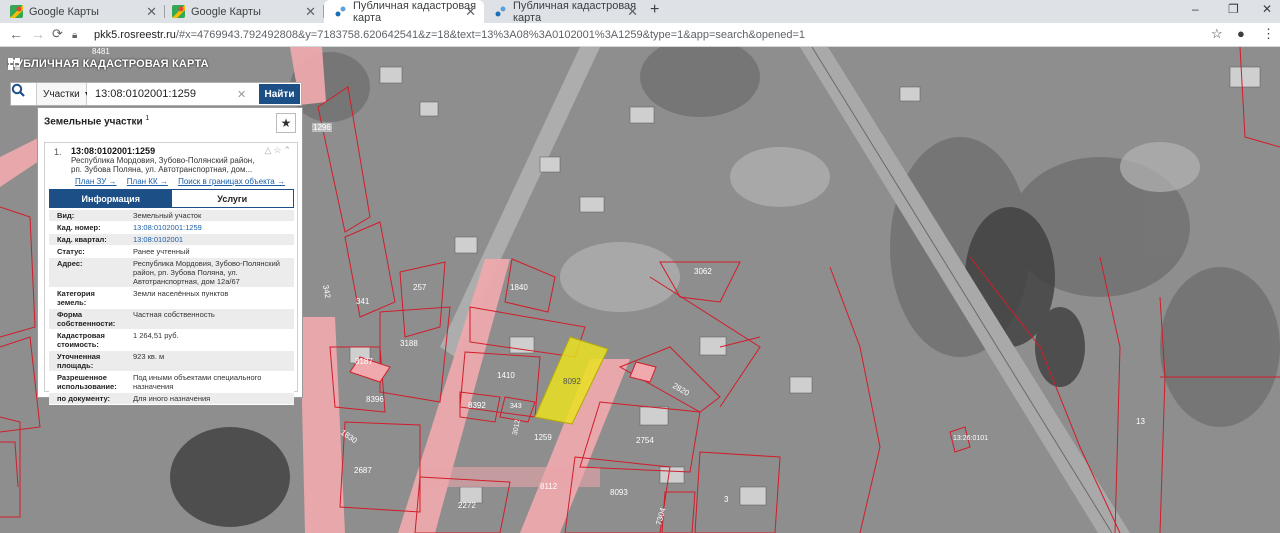 The height and width of the screenshot is (533, 1280). I want to click on parcel-label: 2687, so click(363, 470).